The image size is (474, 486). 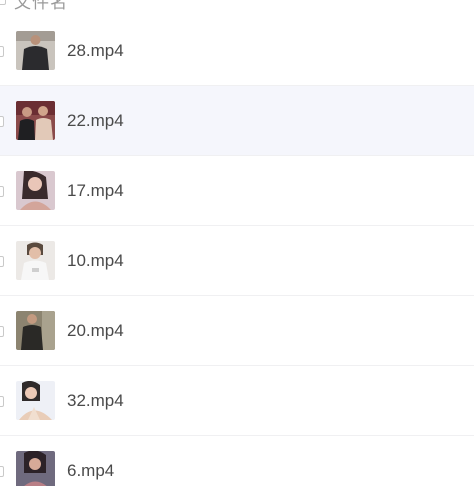 What do you see at coordinates (237, 401) in the screenshot?
I see `file-row: 32.mp4` at bounding box center [237, 401].